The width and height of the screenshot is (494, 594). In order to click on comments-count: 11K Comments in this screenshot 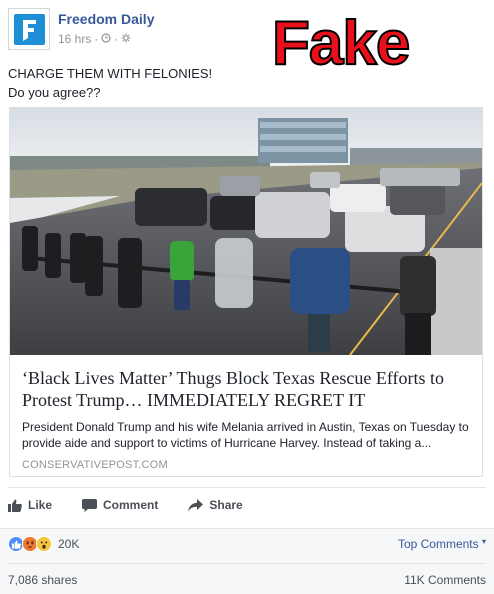, I will do `click(445, 580)`.